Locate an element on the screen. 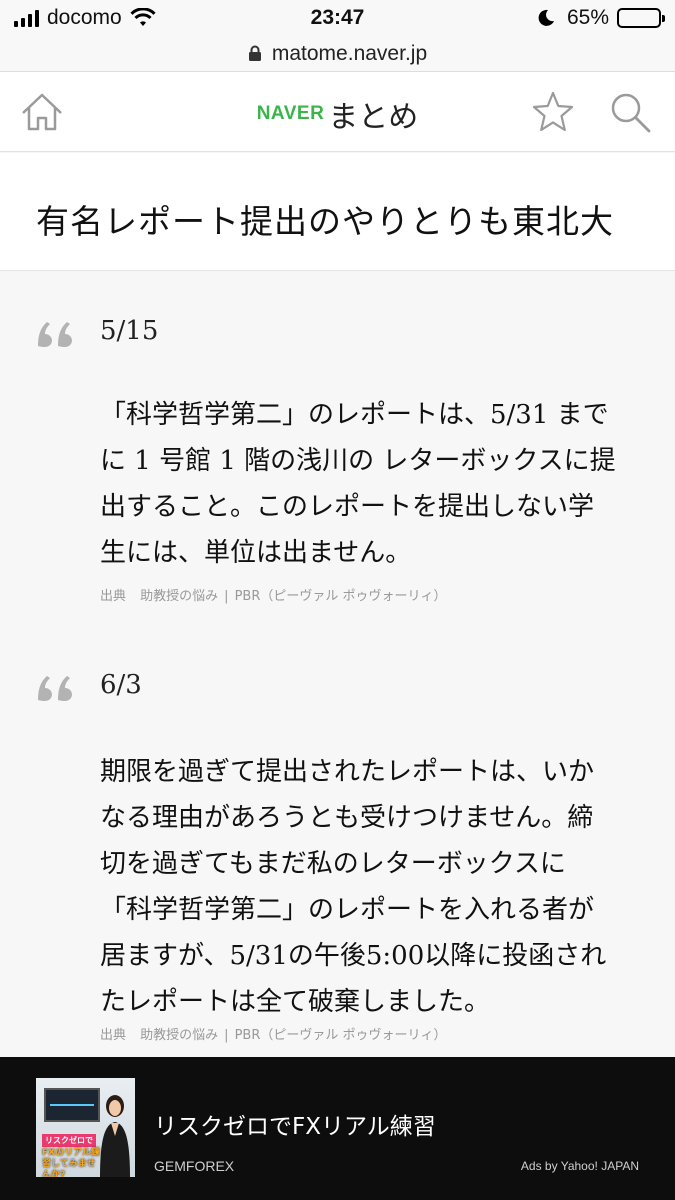  quote-line: たレポートは全て破棄しました。 is located at coordinates (295, 1002).